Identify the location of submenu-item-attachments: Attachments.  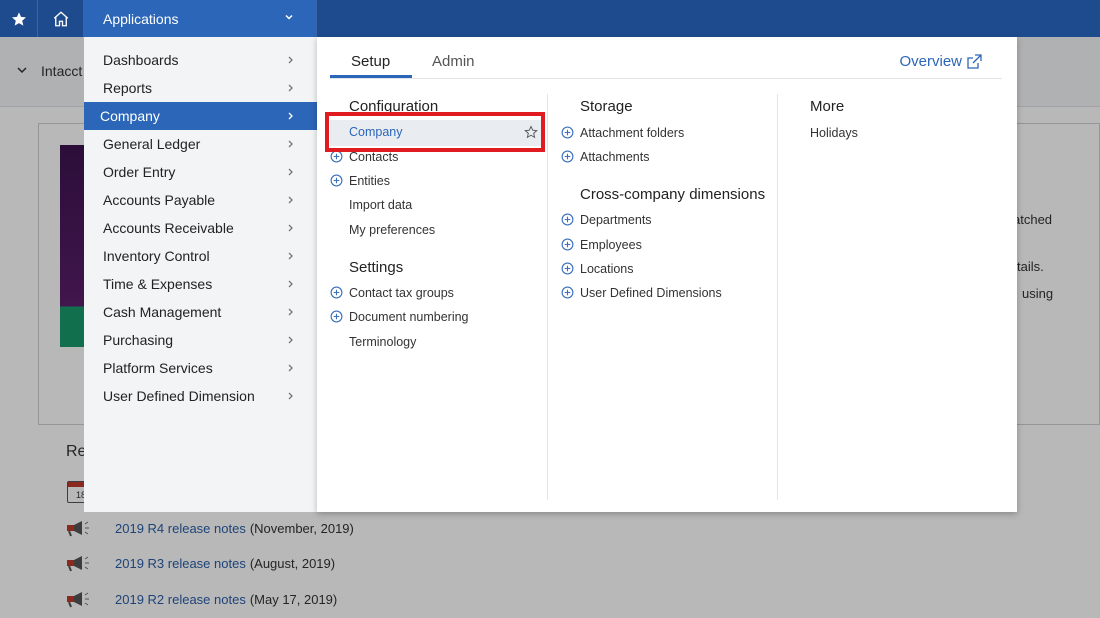
(605, 157).